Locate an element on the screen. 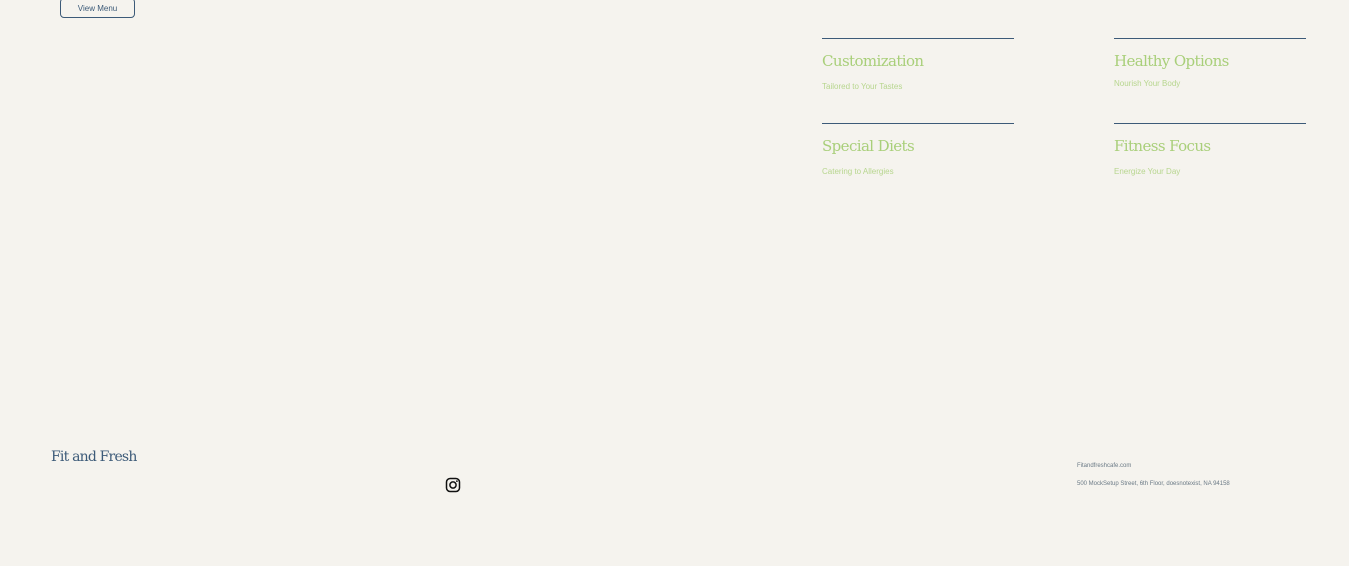  feature-subtitle: Nourish Your Body is located at coordinates (1147, 83).